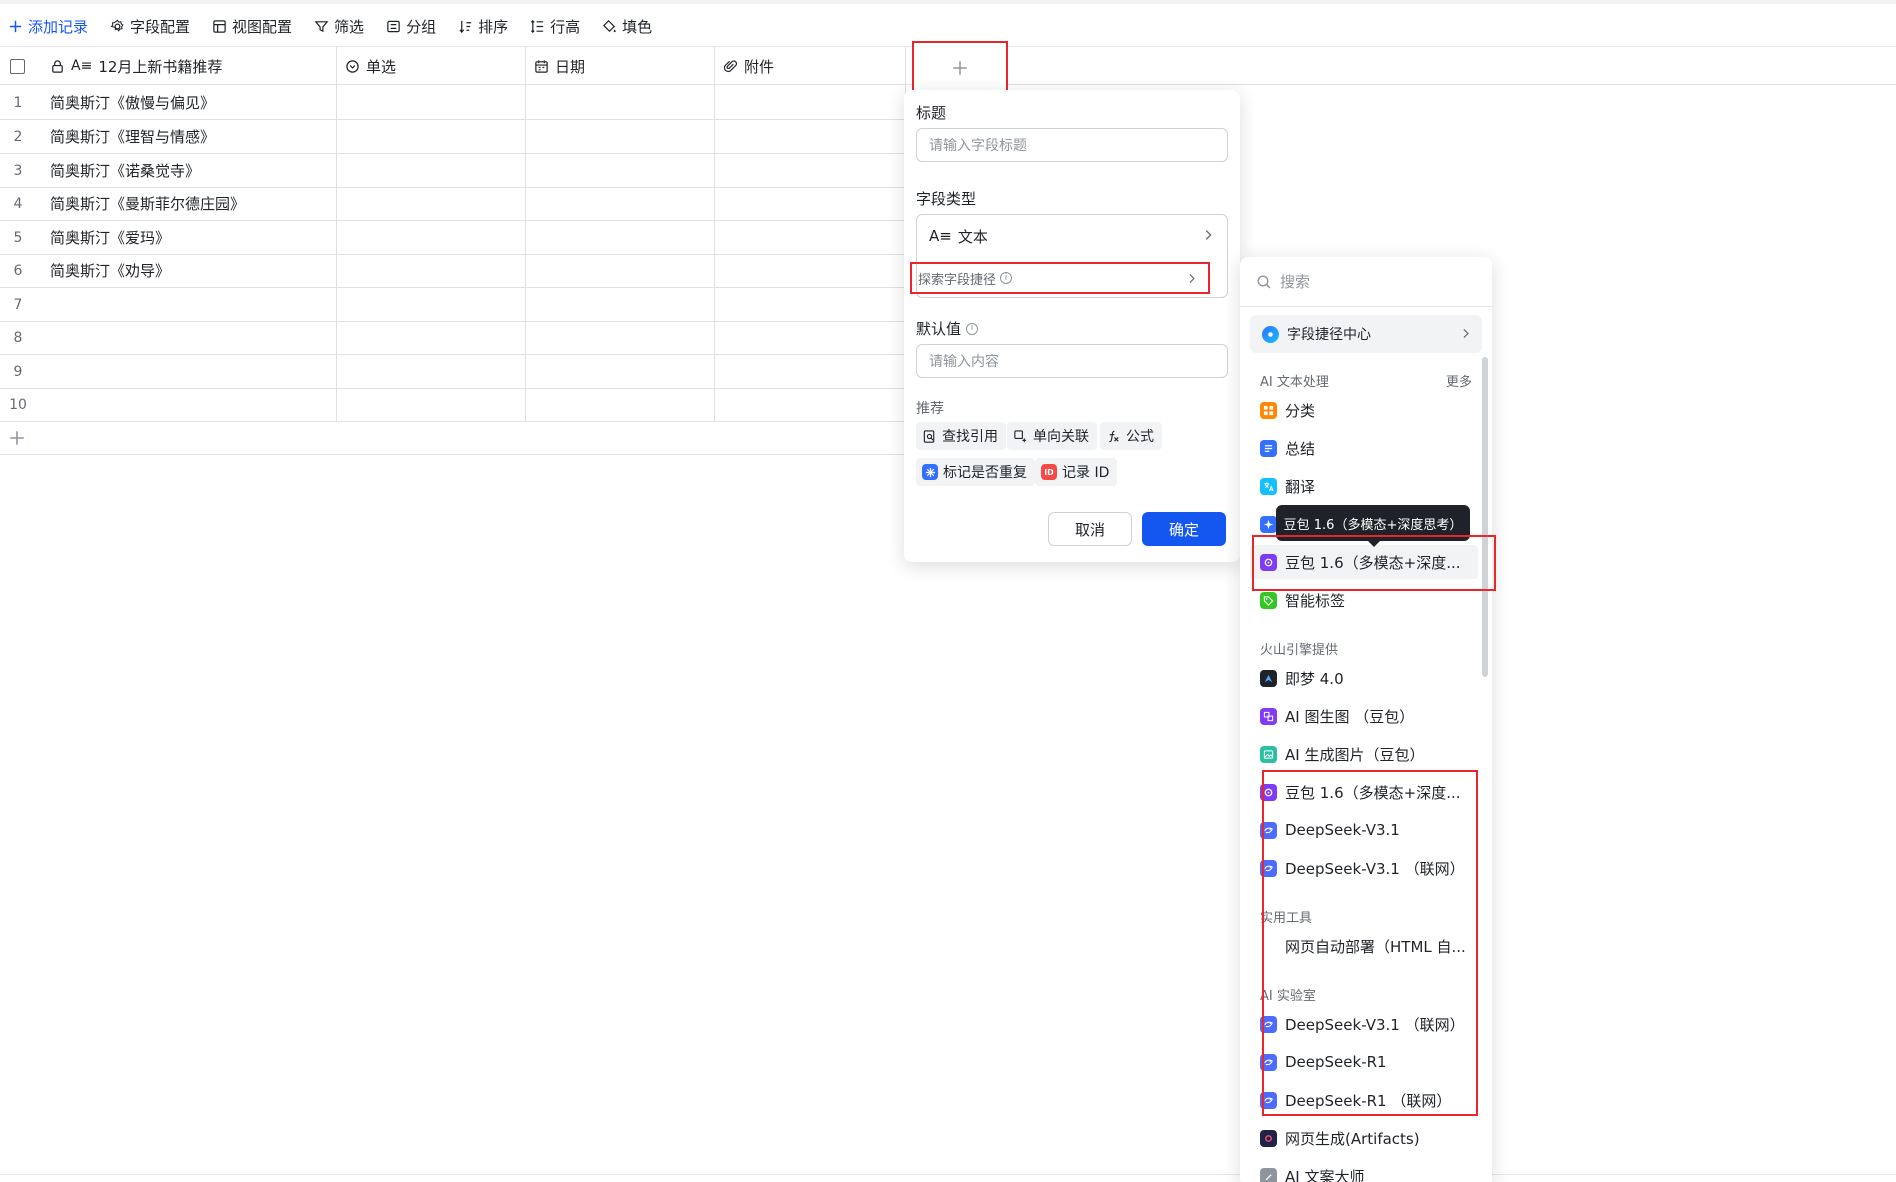 This screenshot has width=1896, height=1182. Describe the element at coordinates (1352, 1138) in the screenshot. I see `shortcut-item-label: 网页生成(Artifacts)` at that location.